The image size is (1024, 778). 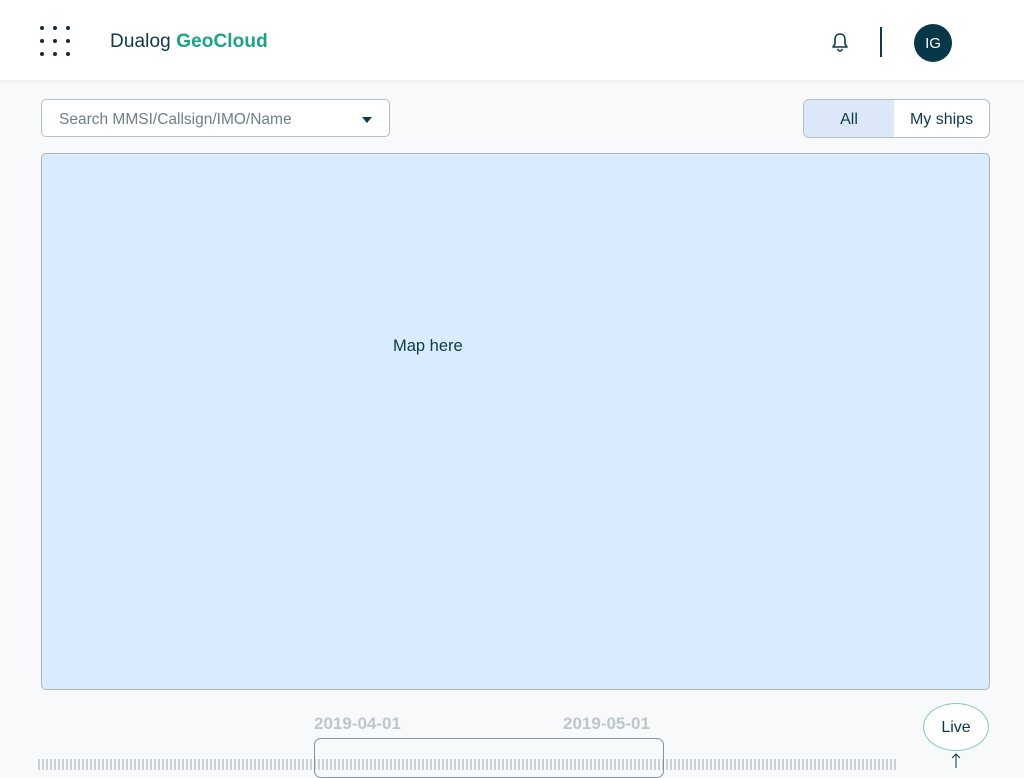 What do you see at coordinates (367, 120) in the screenshot?
I see `dropdown-caret-icon` at bounding box center [367, 120].